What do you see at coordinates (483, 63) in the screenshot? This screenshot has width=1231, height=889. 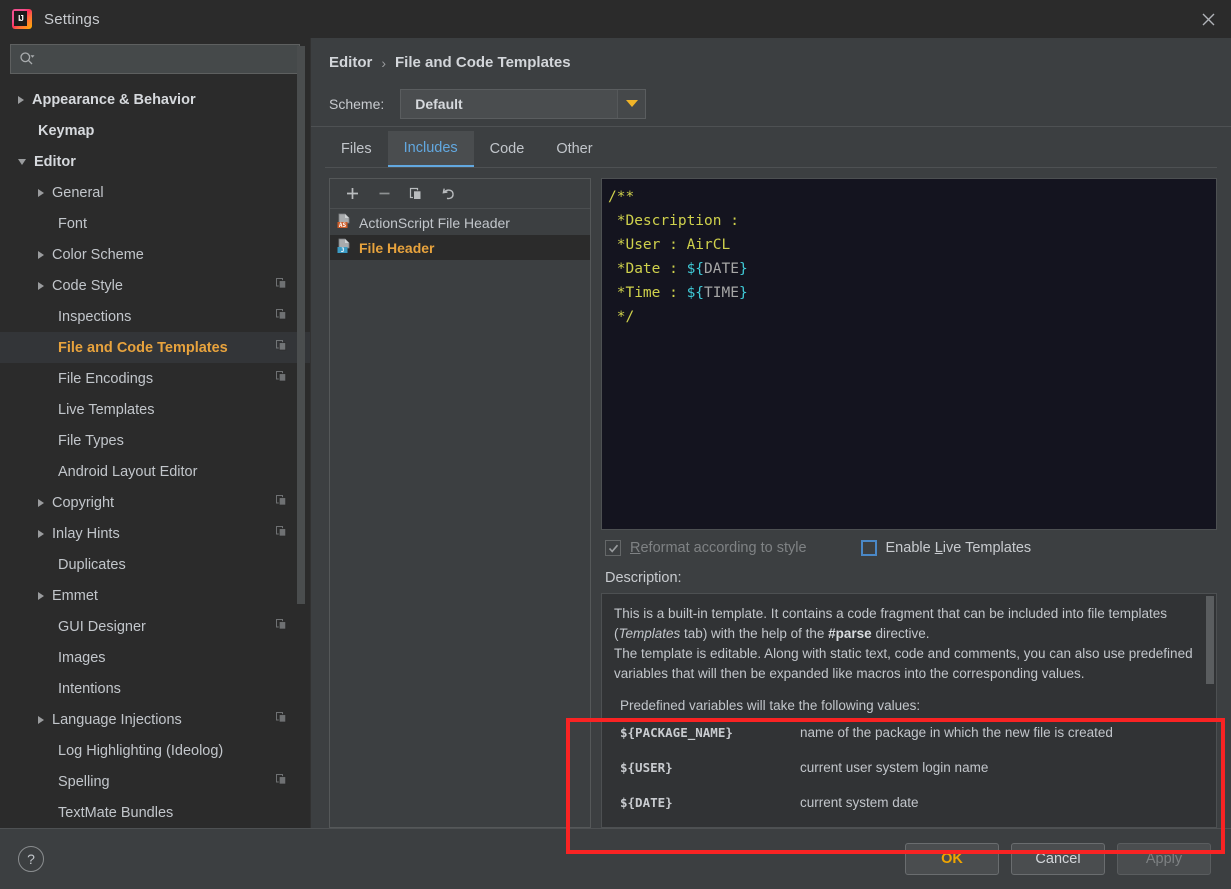 I see `breadcrumb-current: File and Code Templates` at bounding box center [483, 63].